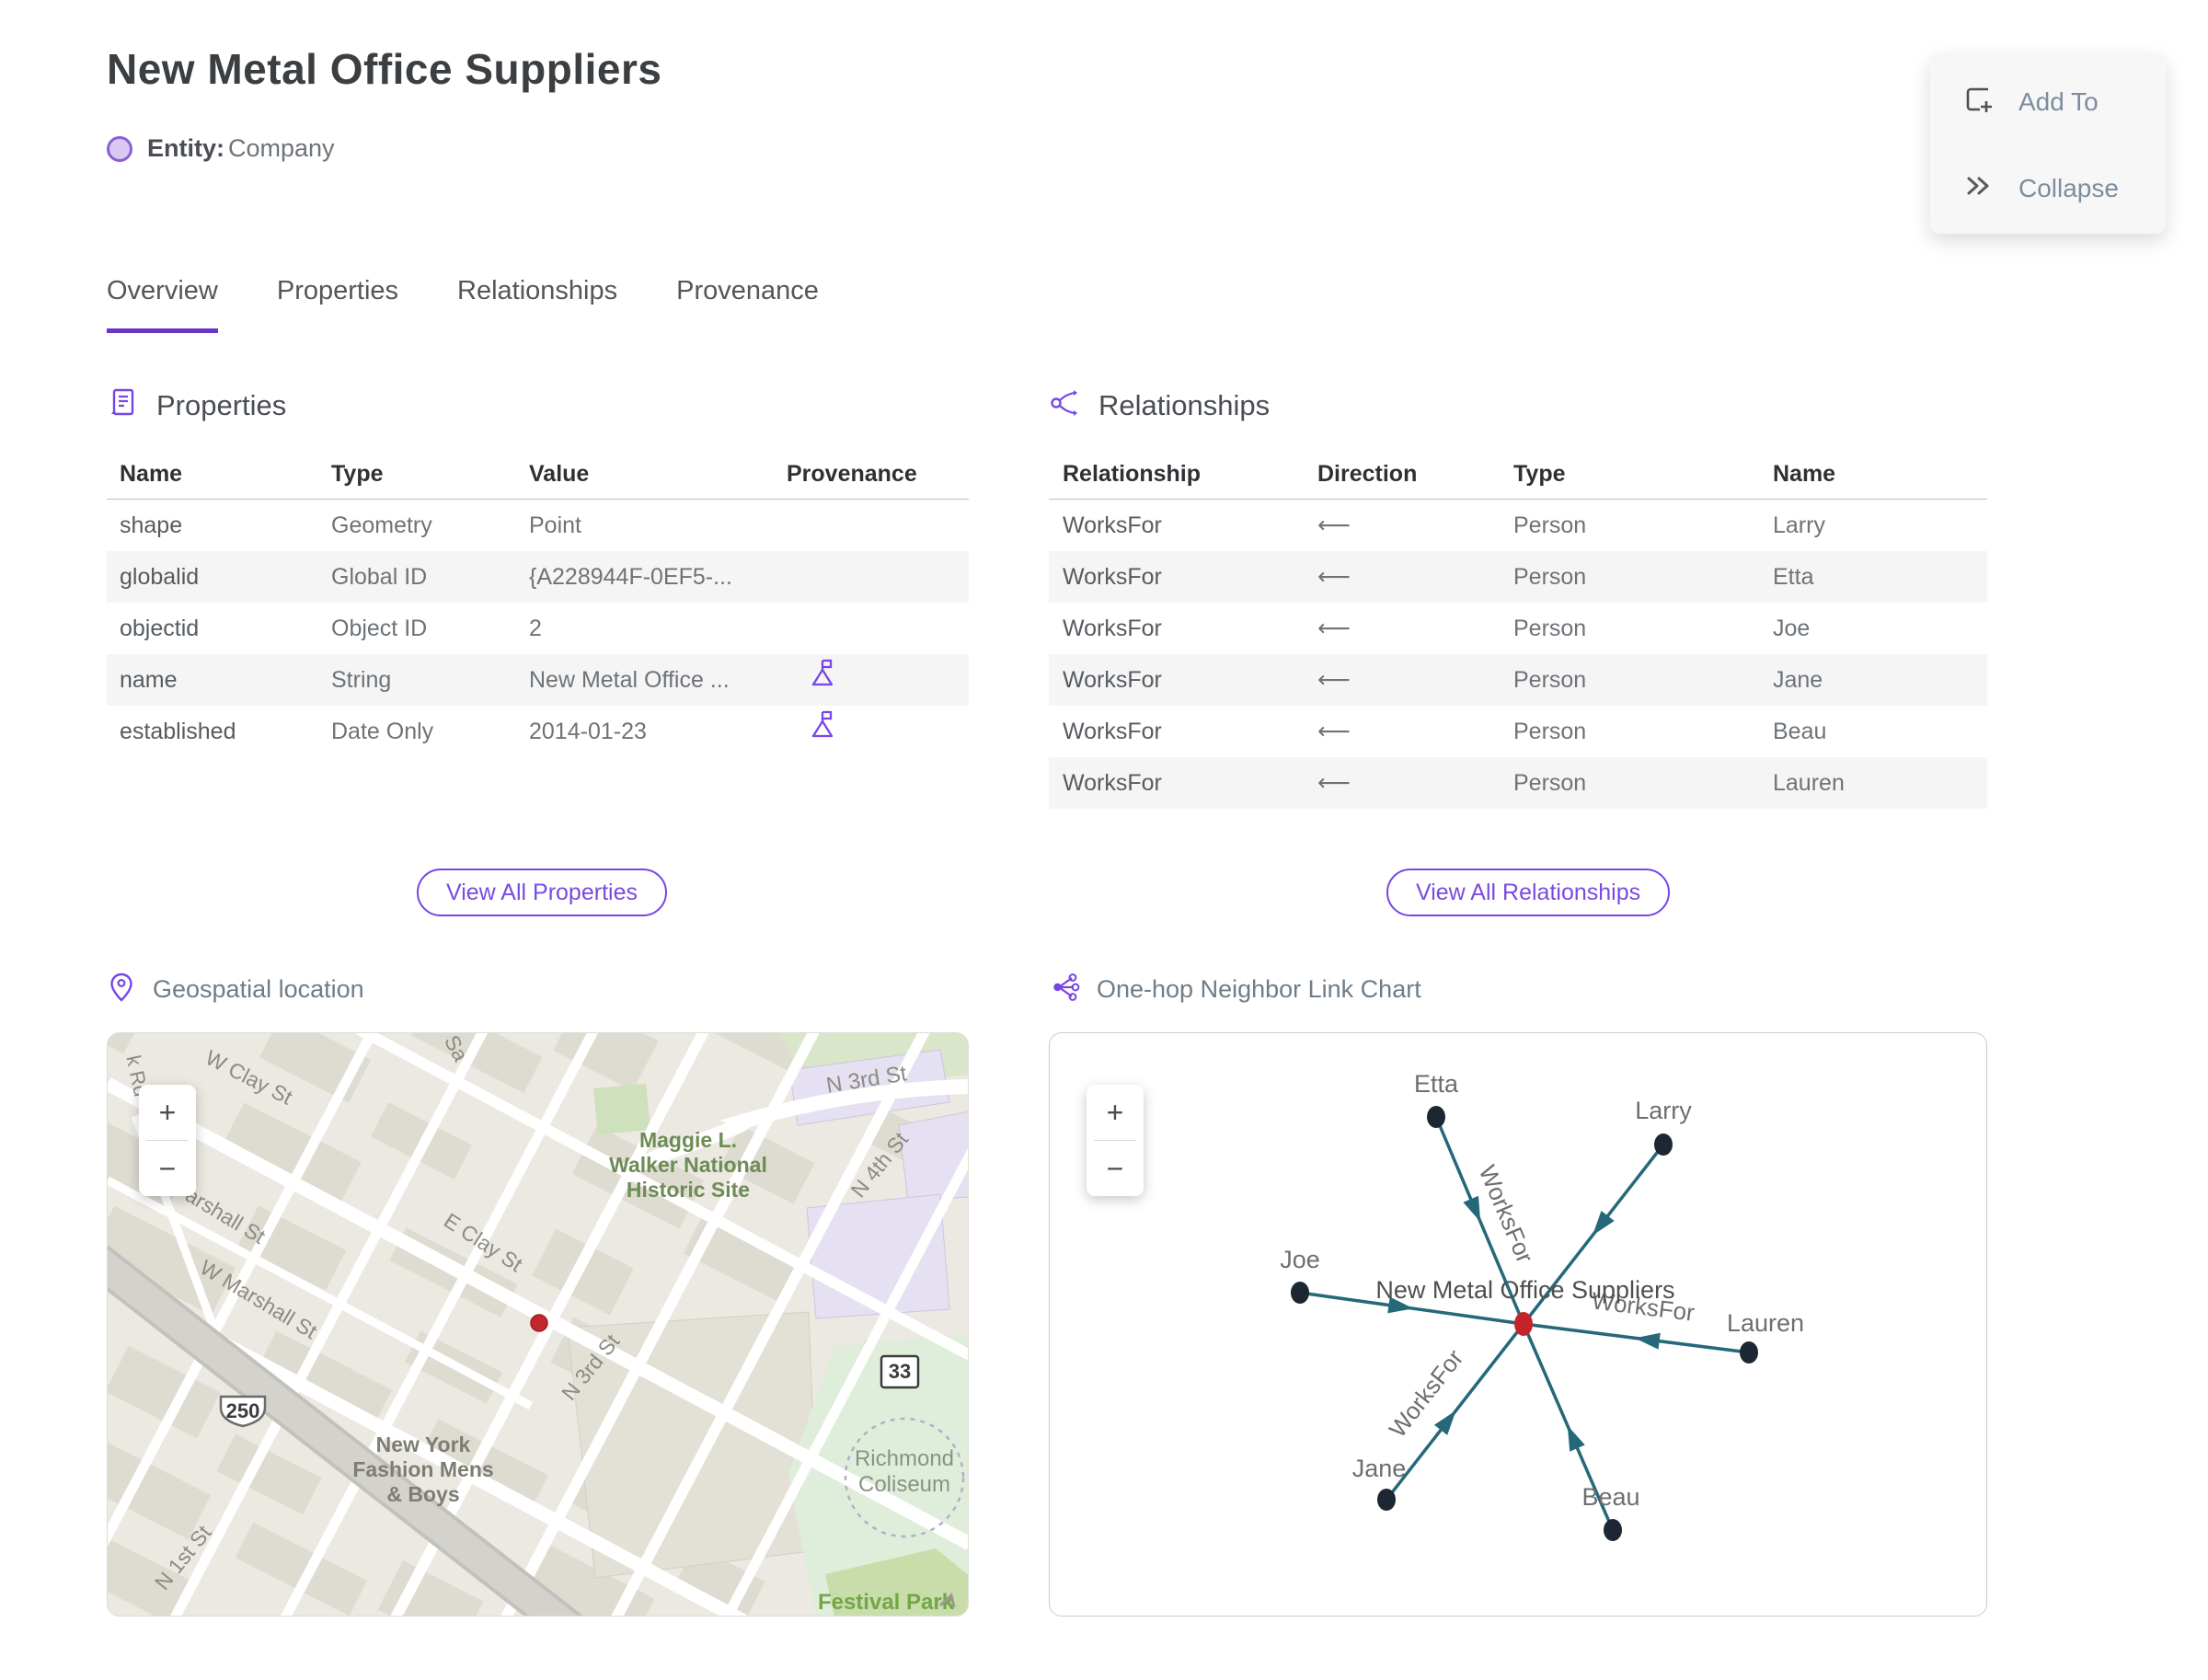  What do you see at coordinates (1518, 680) in the screenshot?
I see `table-row: WorksFor ⟵ Person Jane` at bounding box center [1518, 680].